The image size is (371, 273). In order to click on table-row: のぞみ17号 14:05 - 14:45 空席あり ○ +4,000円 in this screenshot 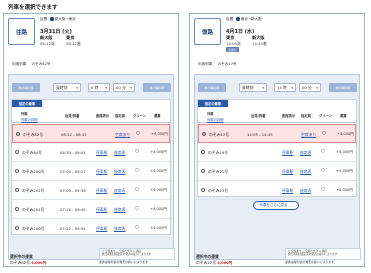, I will do `click(277, 133)`.